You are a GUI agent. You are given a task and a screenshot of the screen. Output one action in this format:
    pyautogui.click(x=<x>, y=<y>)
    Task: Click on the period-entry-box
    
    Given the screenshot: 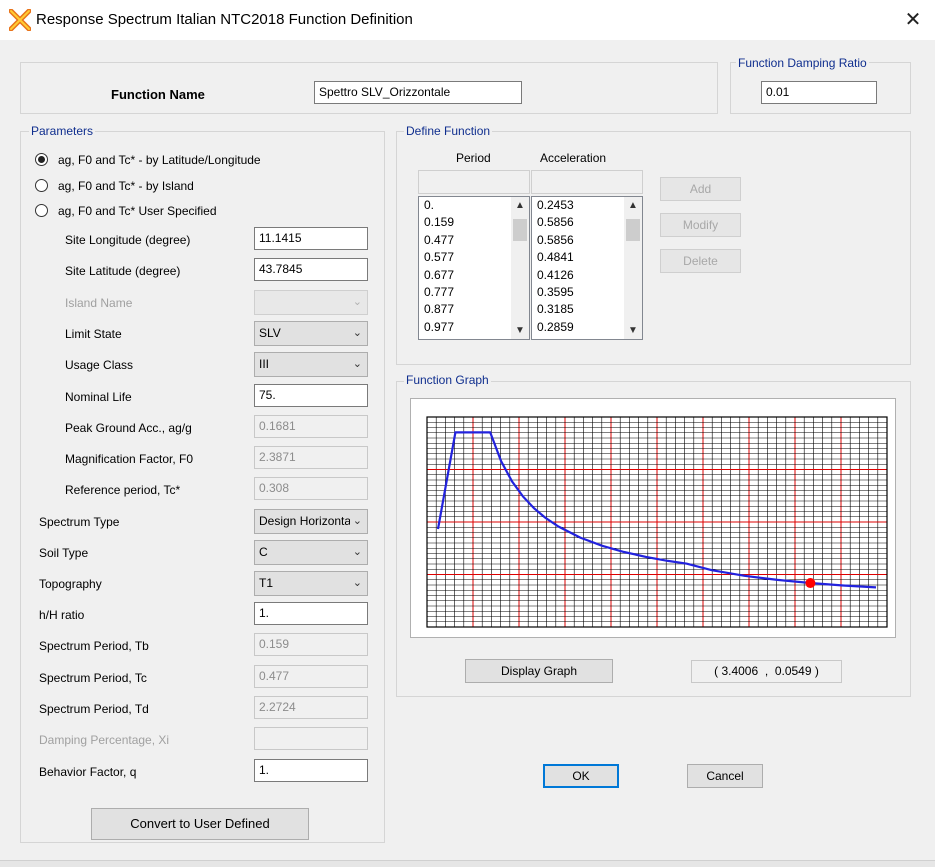 What is the action you would take?
    pyautogui.click(x=474, y=182)
    